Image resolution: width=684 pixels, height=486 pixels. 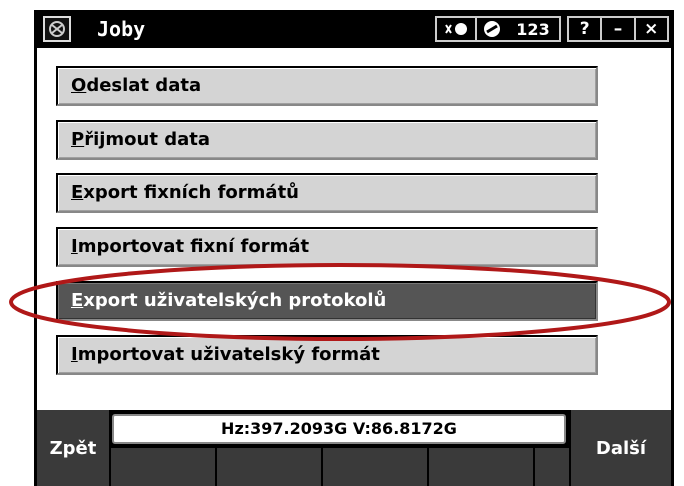 I want to click on window-controls: ? – ×, so click(x=618, y=29).